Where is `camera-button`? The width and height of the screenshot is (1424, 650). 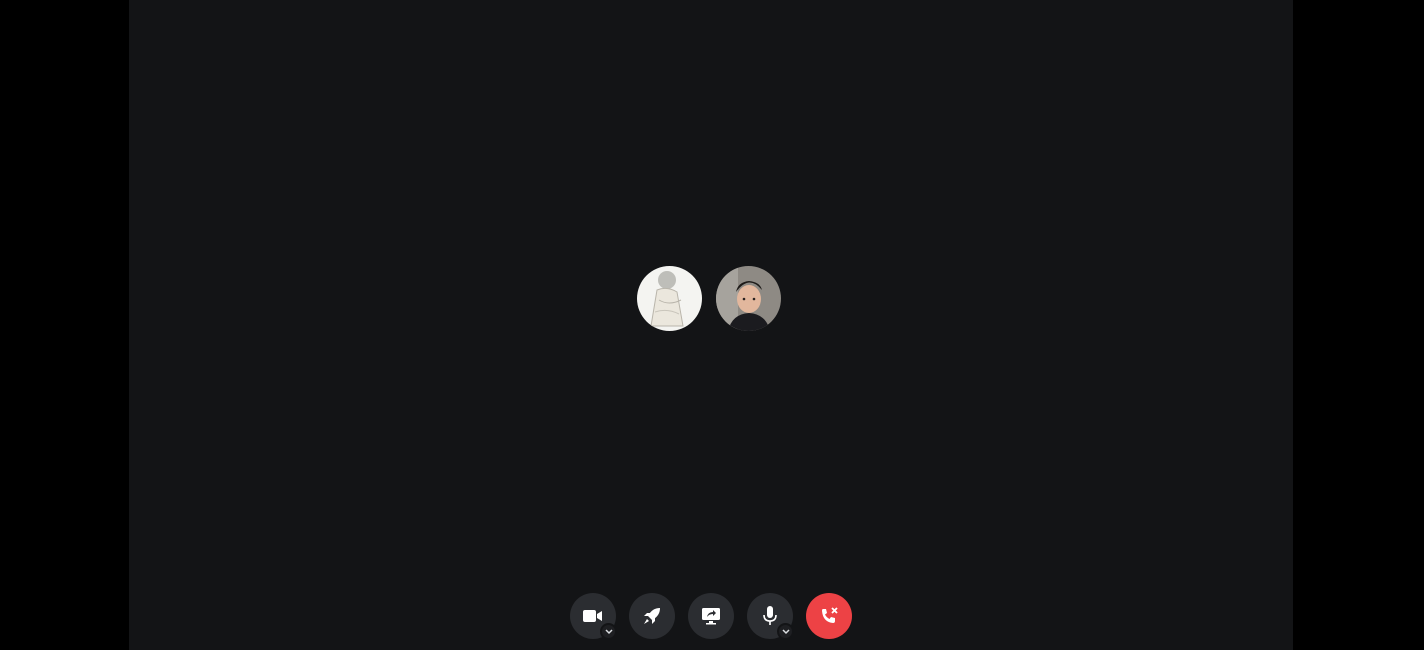
camera-button is located at coordinates (593, 616).